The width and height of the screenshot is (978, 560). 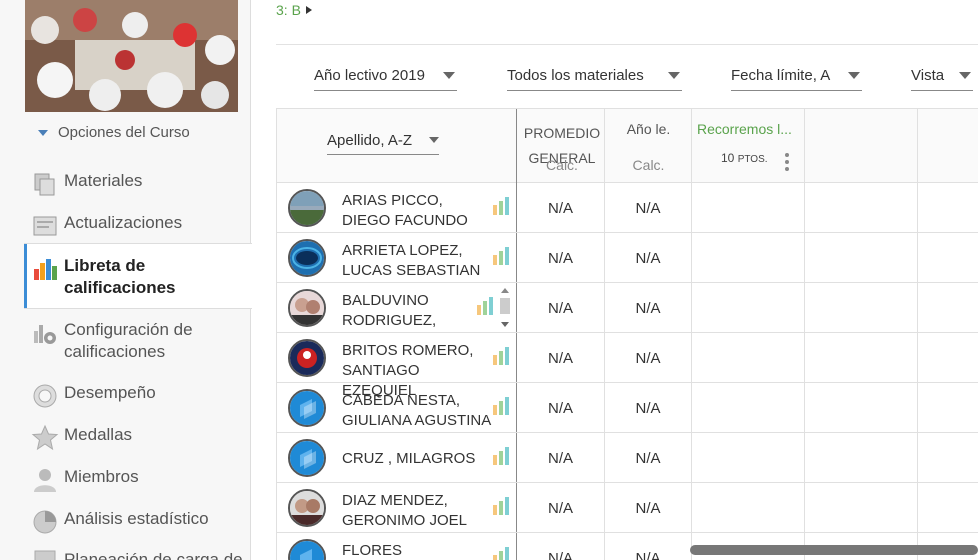 I want to click on sidebar-item-actualizaciones: Actualizaciones, so click(x=137, y=226).